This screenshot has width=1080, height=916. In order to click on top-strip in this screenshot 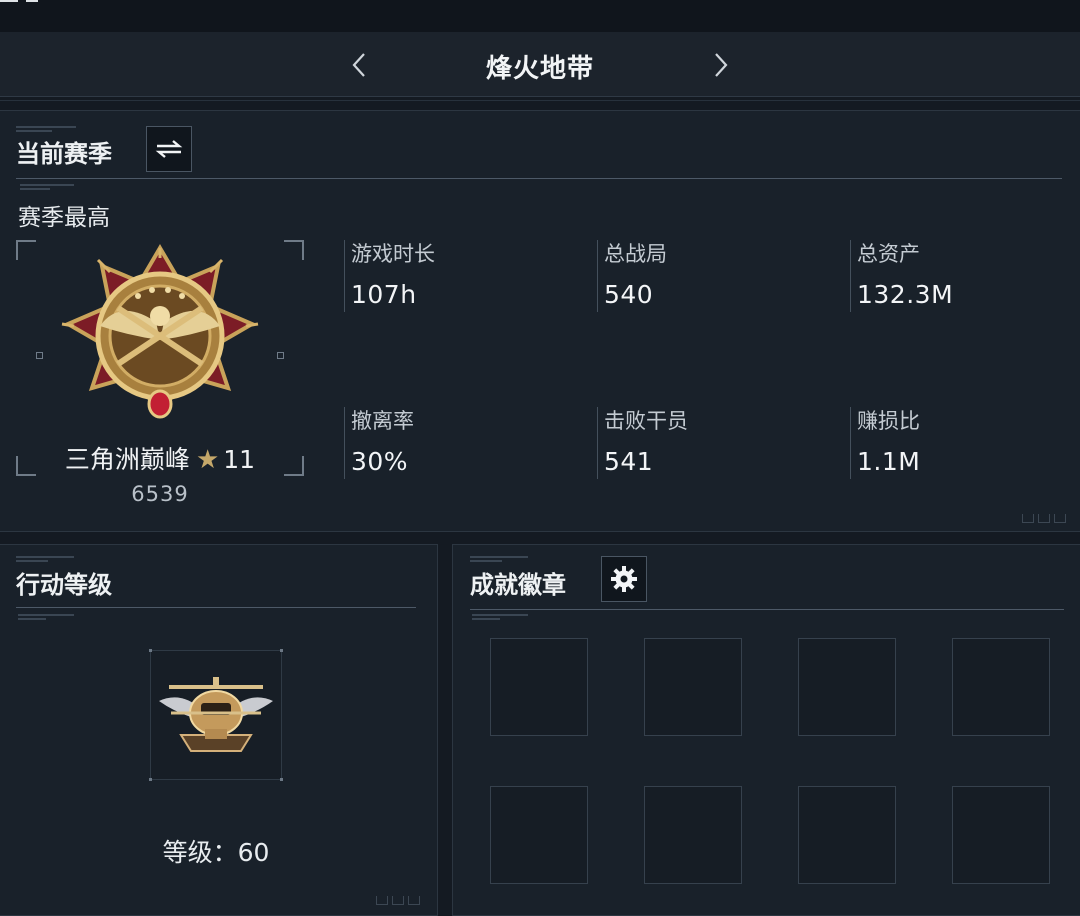, I will do `click(540, 16)`.